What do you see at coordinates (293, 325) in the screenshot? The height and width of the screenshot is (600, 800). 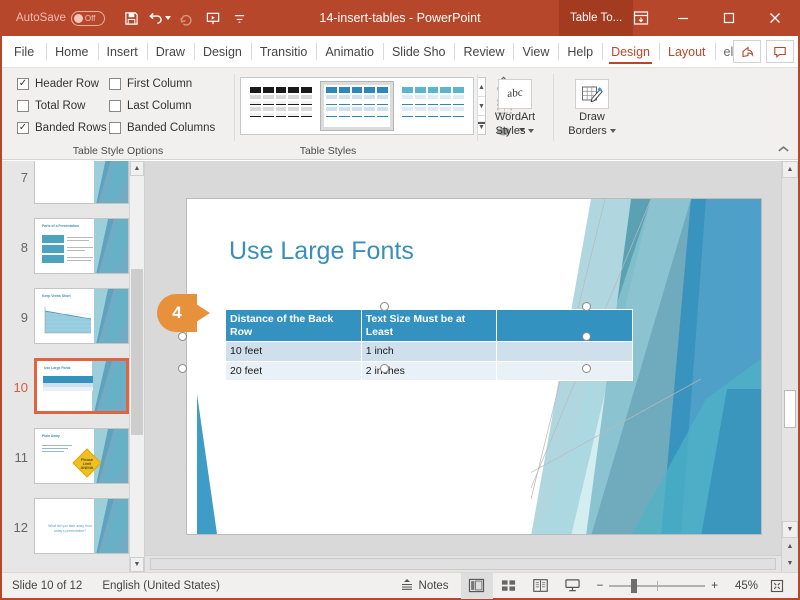 I see `table-header-cell-1: Distance of the Back Row` at bounding box center [293, 325].